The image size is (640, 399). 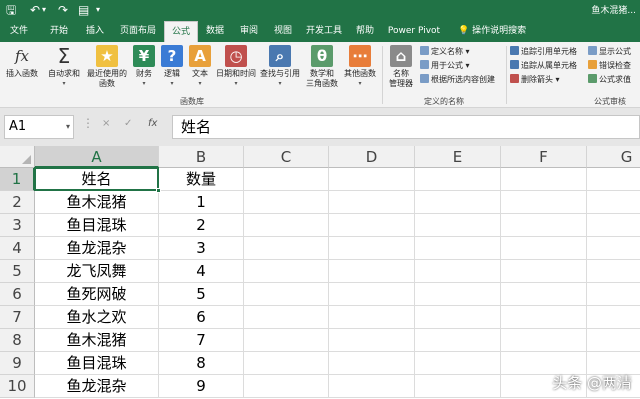 What do you see at coordinates (201, 179) in the screenshot?
I see `cell-b1: 数量` at bounding box center [201, 179].